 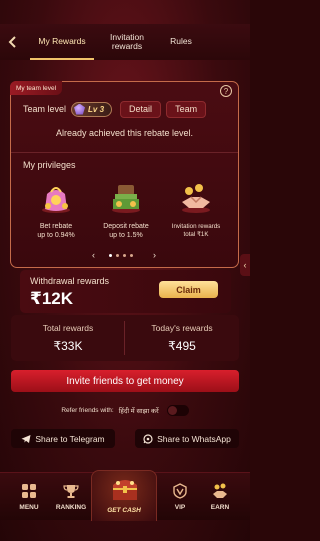 What do you see at coordinates (125, 490) in the screenshot?
I see `treasure-chest-icon` at bounding box center [125, 490].